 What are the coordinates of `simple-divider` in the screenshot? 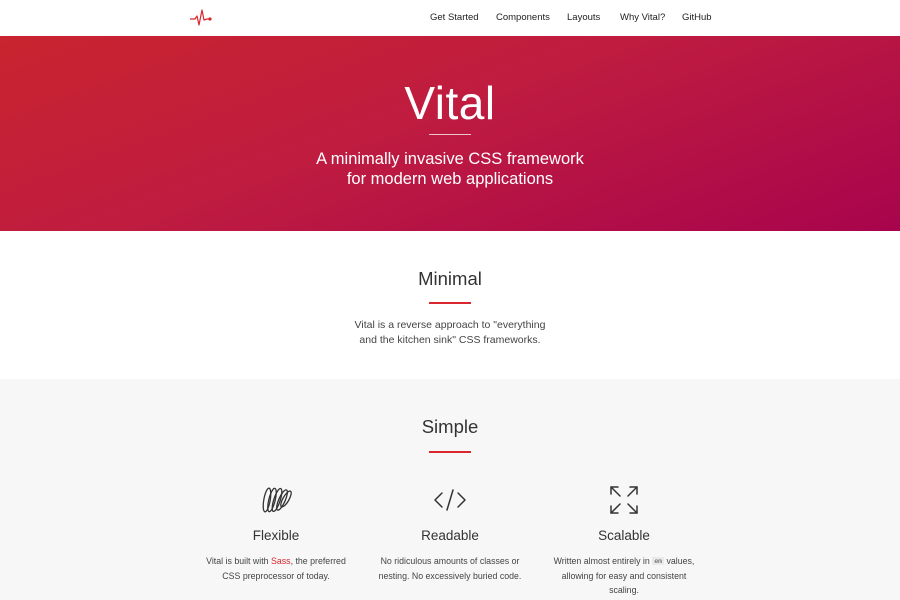 It's located at (450, 452).